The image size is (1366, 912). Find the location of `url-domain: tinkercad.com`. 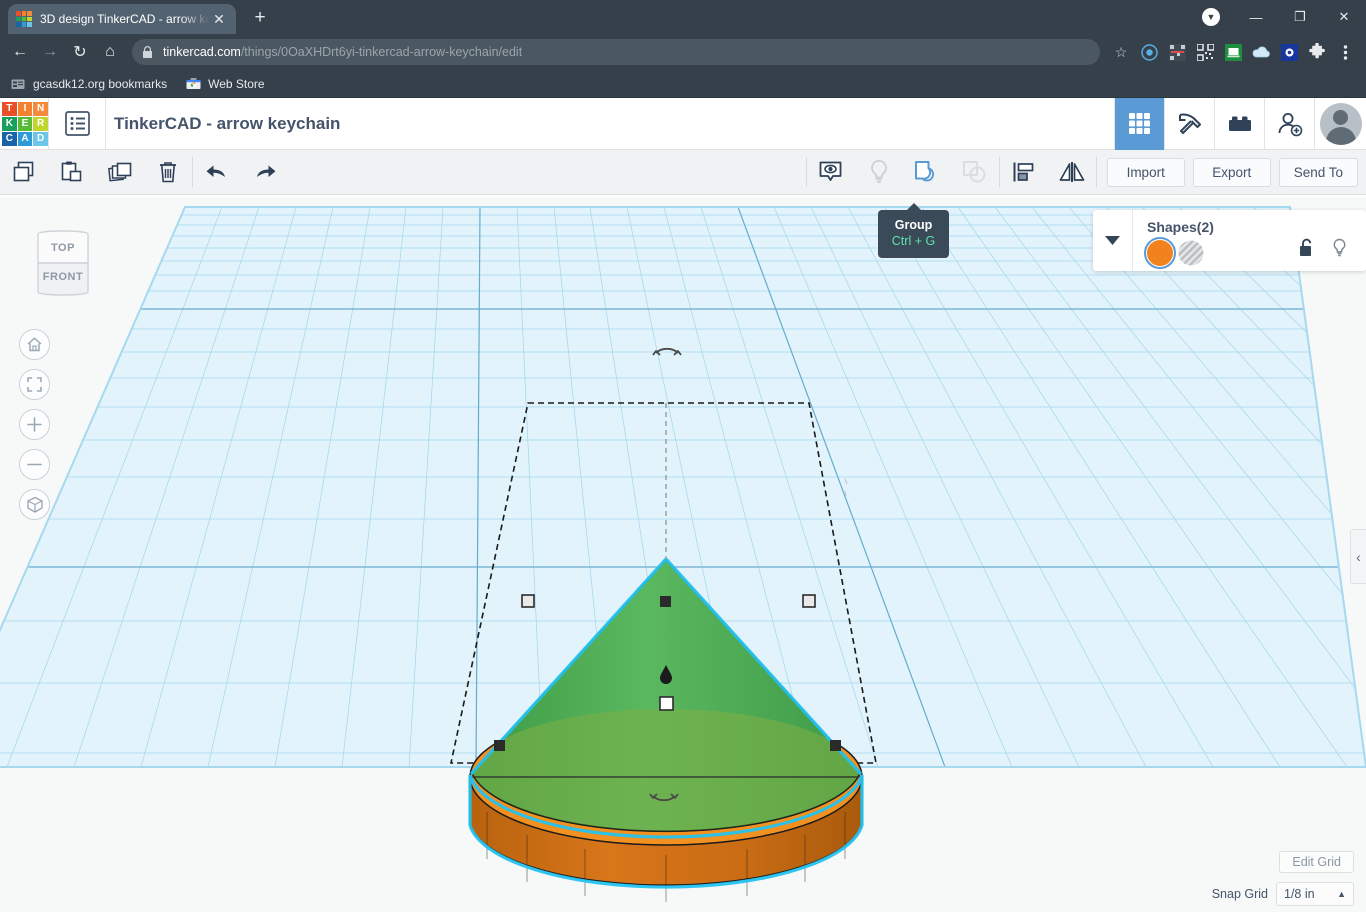

url-domain: tinkercad.com is located at coordinates (202, 52).